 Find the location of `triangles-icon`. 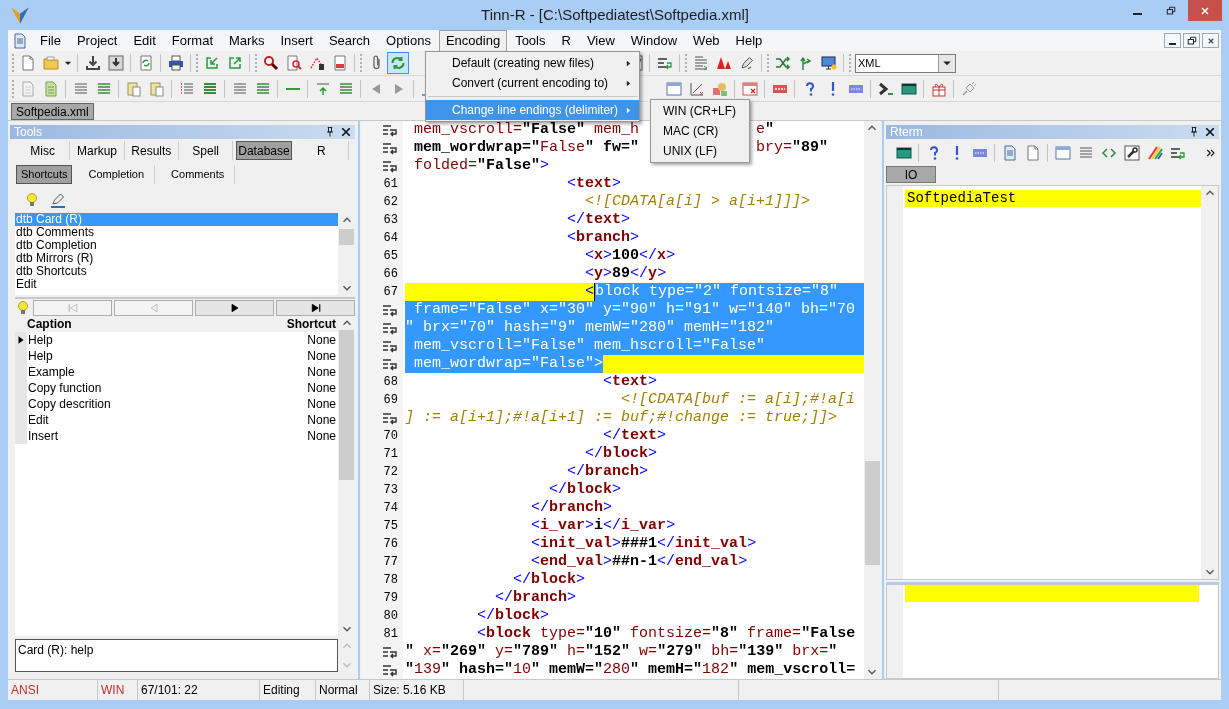

triangles-icon is located at coordinates (723, 63).